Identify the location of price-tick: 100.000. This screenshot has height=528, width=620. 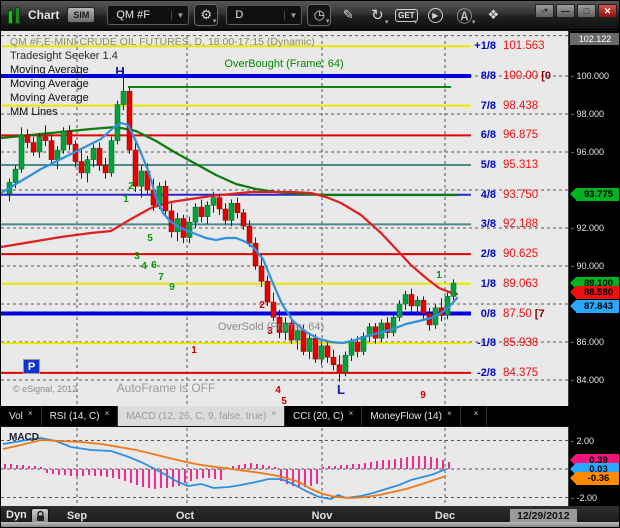
(590, 76).